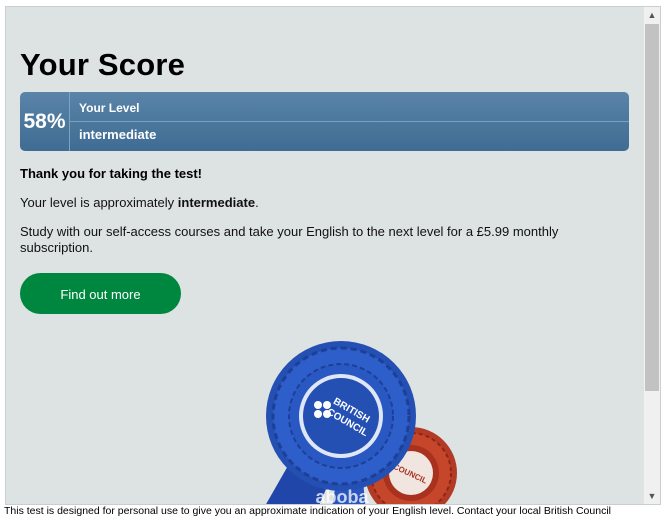 This screenshot has width=671, height=517. Describe the element at coordinates (216, 202) in the screenshot. I see `level-sentence-level: intermediate` at that location.